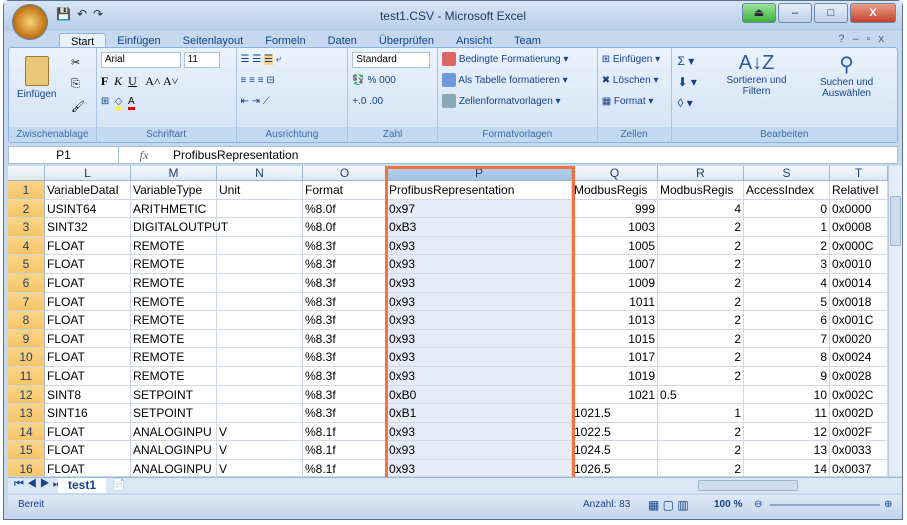 The width and height of the screenshot is (907, 525). Describe the element at coordinates (345, 450) in the screenshot. I see `cell: %8.1f` at that location.